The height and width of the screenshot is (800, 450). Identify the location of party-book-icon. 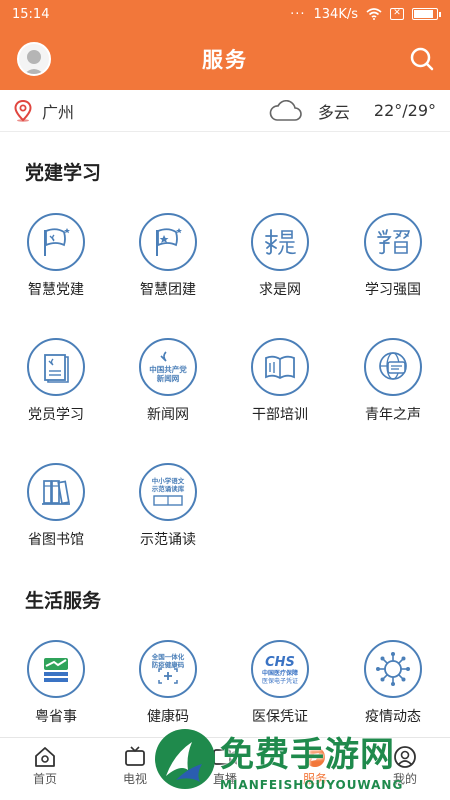
(56, 368).